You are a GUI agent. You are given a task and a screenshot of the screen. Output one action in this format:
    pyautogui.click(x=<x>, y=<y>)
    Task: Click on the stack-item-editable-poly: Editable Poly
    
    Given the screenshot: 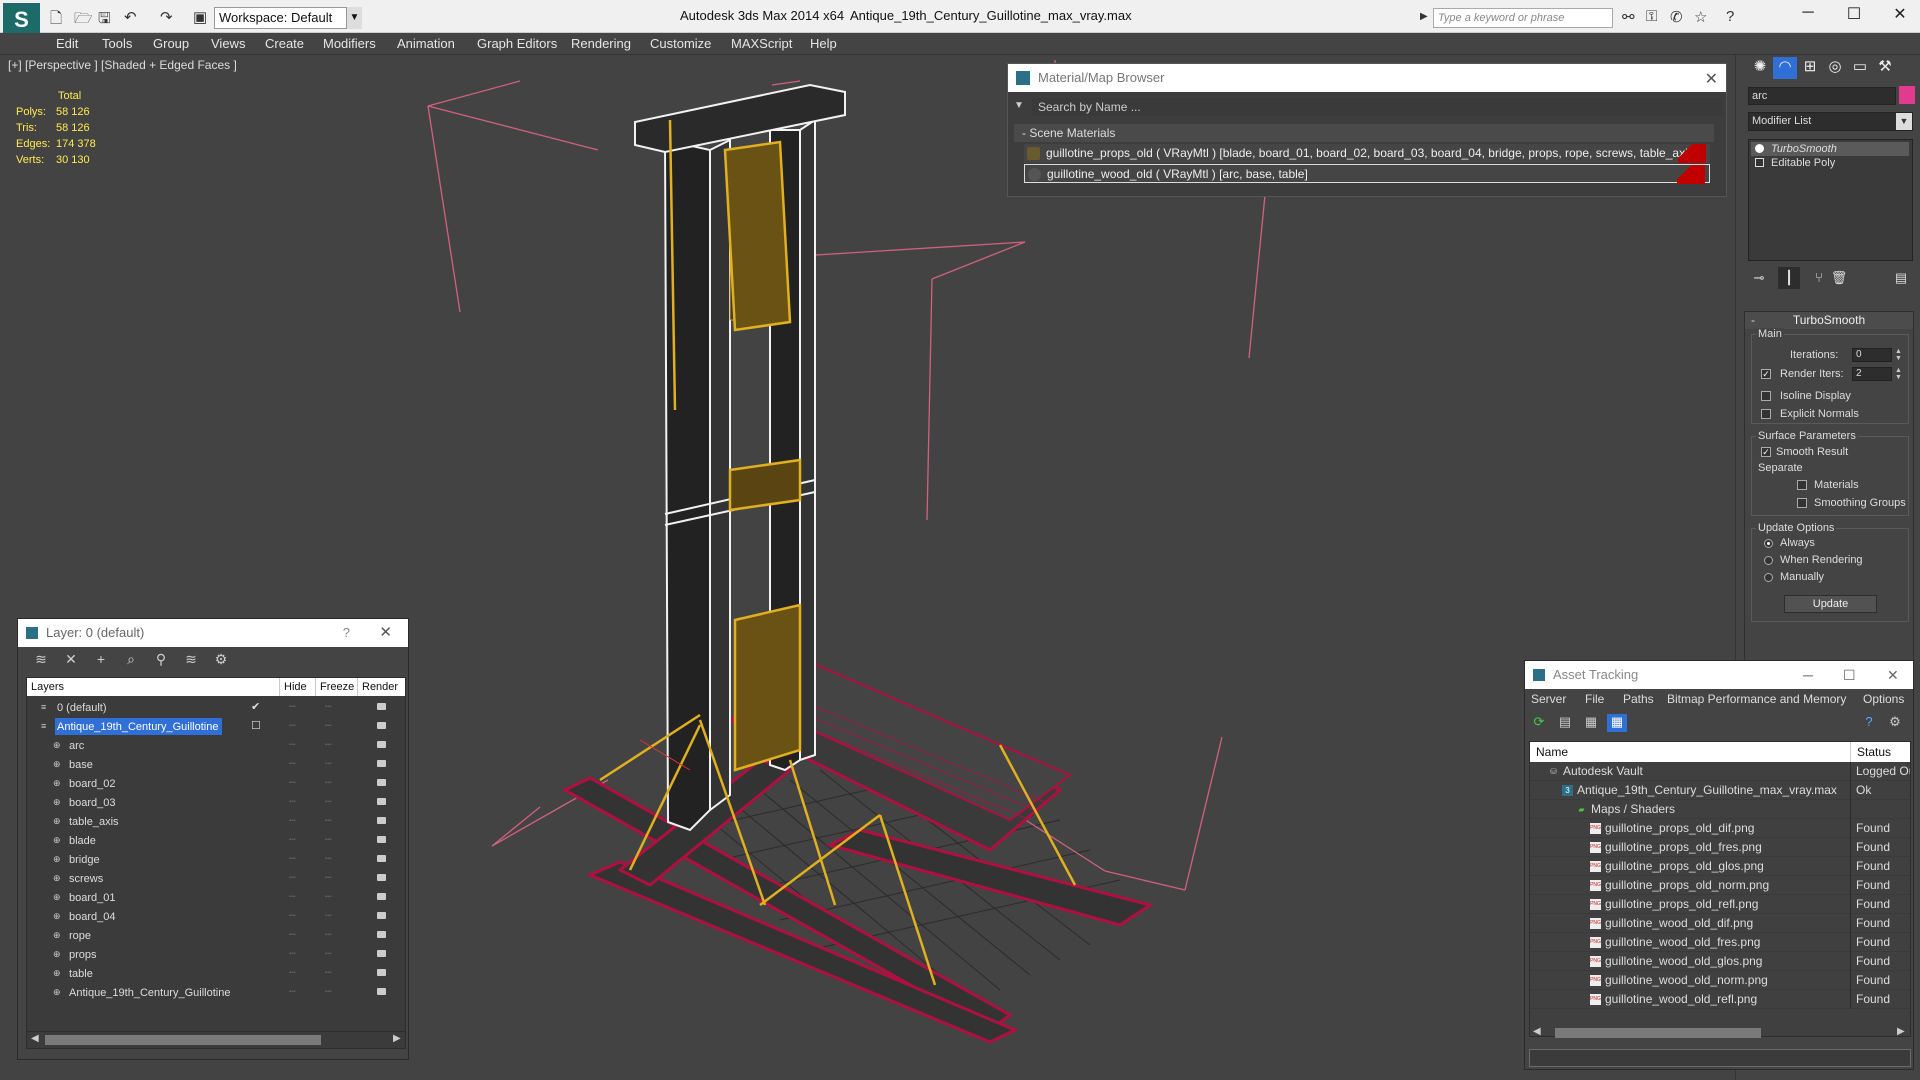 What is the action you would take?
    pyautogui.click(x=1830, y=163)
    